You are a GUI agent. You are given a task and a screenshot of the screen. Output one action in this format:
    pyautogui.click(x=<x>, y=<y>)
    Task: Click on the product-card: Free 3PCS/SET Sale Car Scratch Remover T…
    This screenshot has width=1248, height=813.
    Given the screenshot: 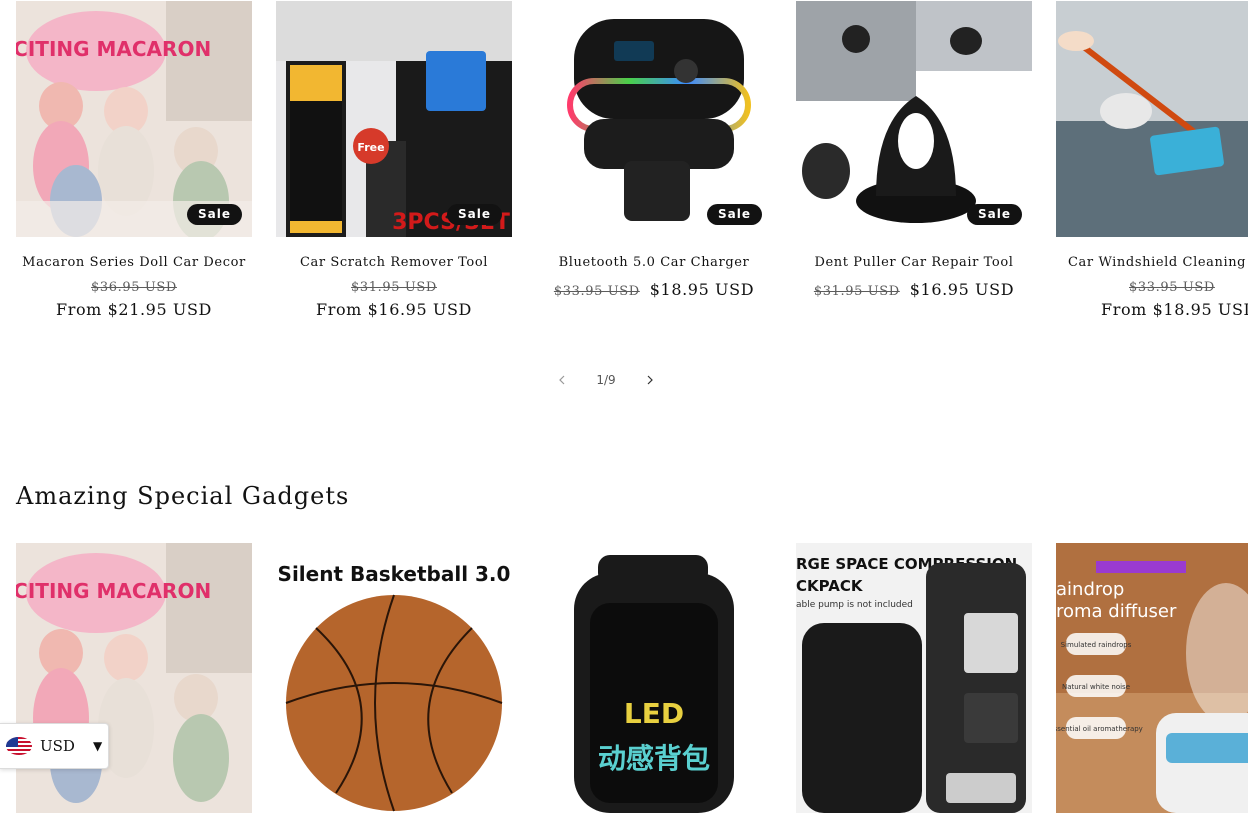 What is the action you would take?
    pyautogui.click(x=394, y=161)
    